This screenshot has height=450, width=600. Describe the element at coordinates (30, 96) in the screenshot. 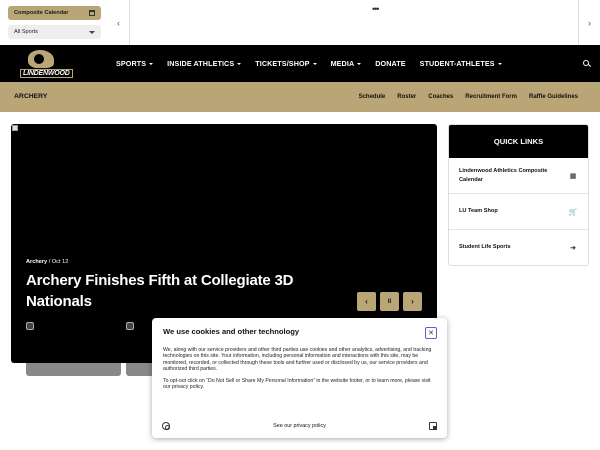

I see `sport-title: ARCHERY` at that location.